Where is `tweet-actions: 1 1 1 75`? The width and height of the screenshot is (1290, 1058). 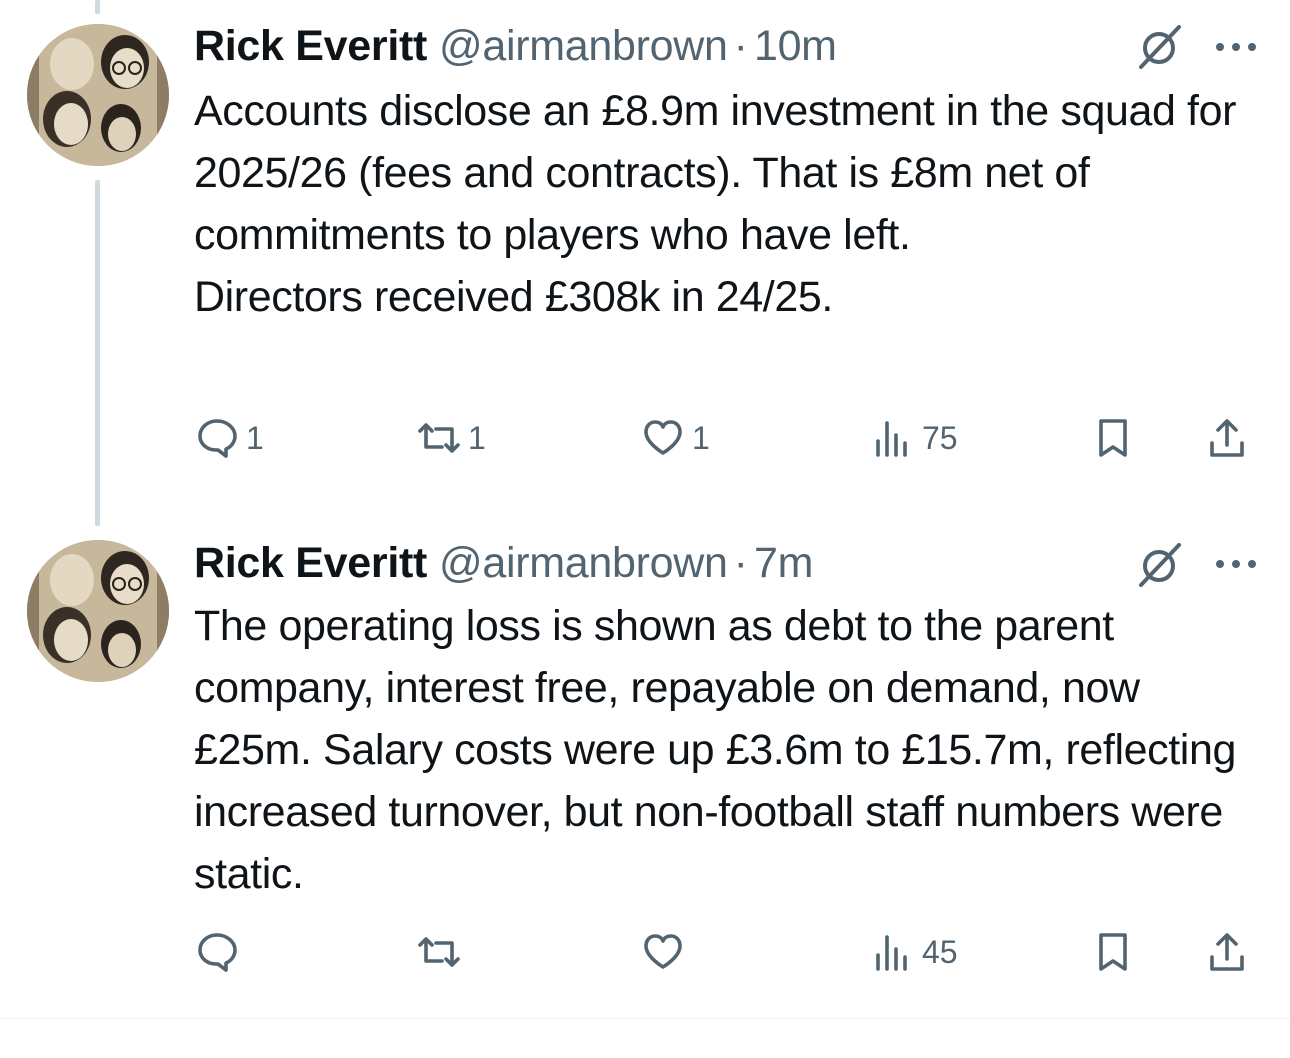 tweet-actions: 1 1 1 75 is located at coordinates (729, 438).